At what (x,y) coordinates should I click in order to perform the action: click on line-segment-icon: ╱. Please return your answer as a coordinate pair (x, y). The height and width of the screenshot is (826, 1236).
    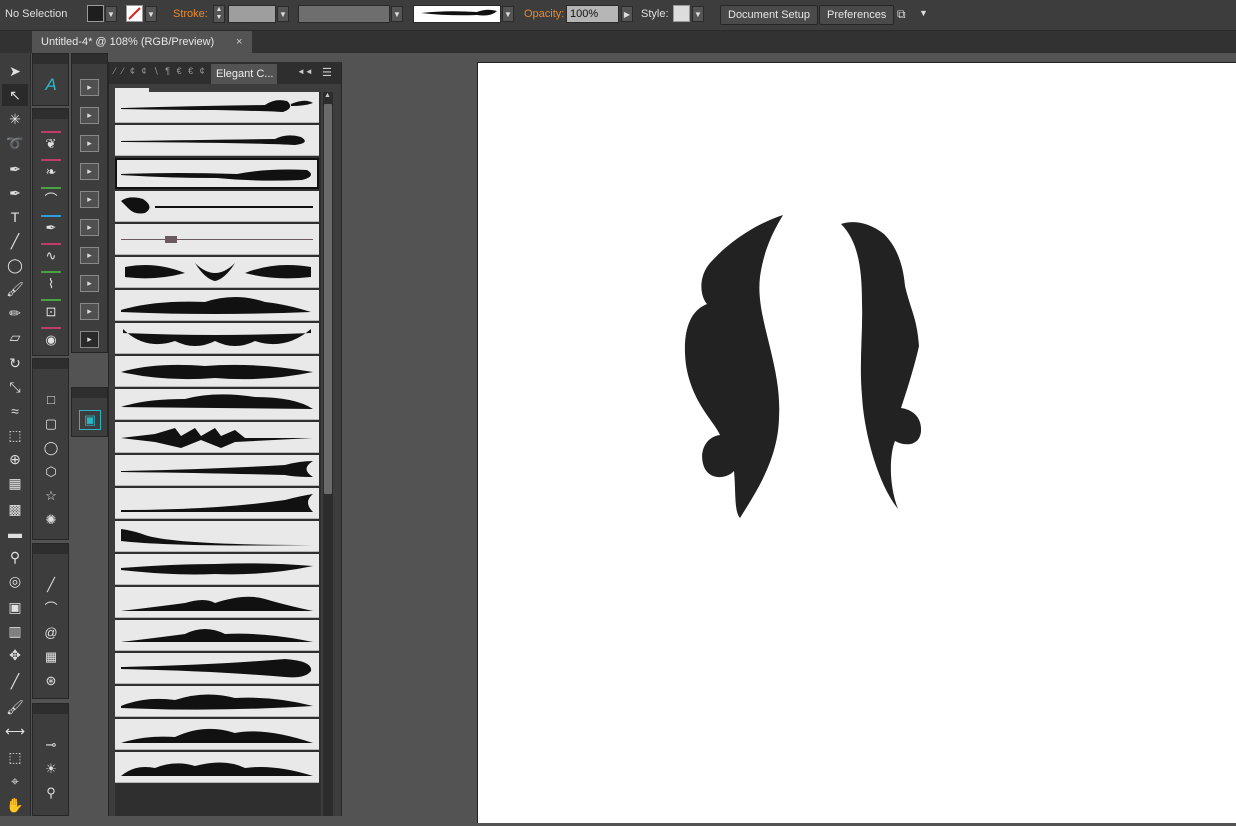
    Looking at the image, I should click on (51, 585).